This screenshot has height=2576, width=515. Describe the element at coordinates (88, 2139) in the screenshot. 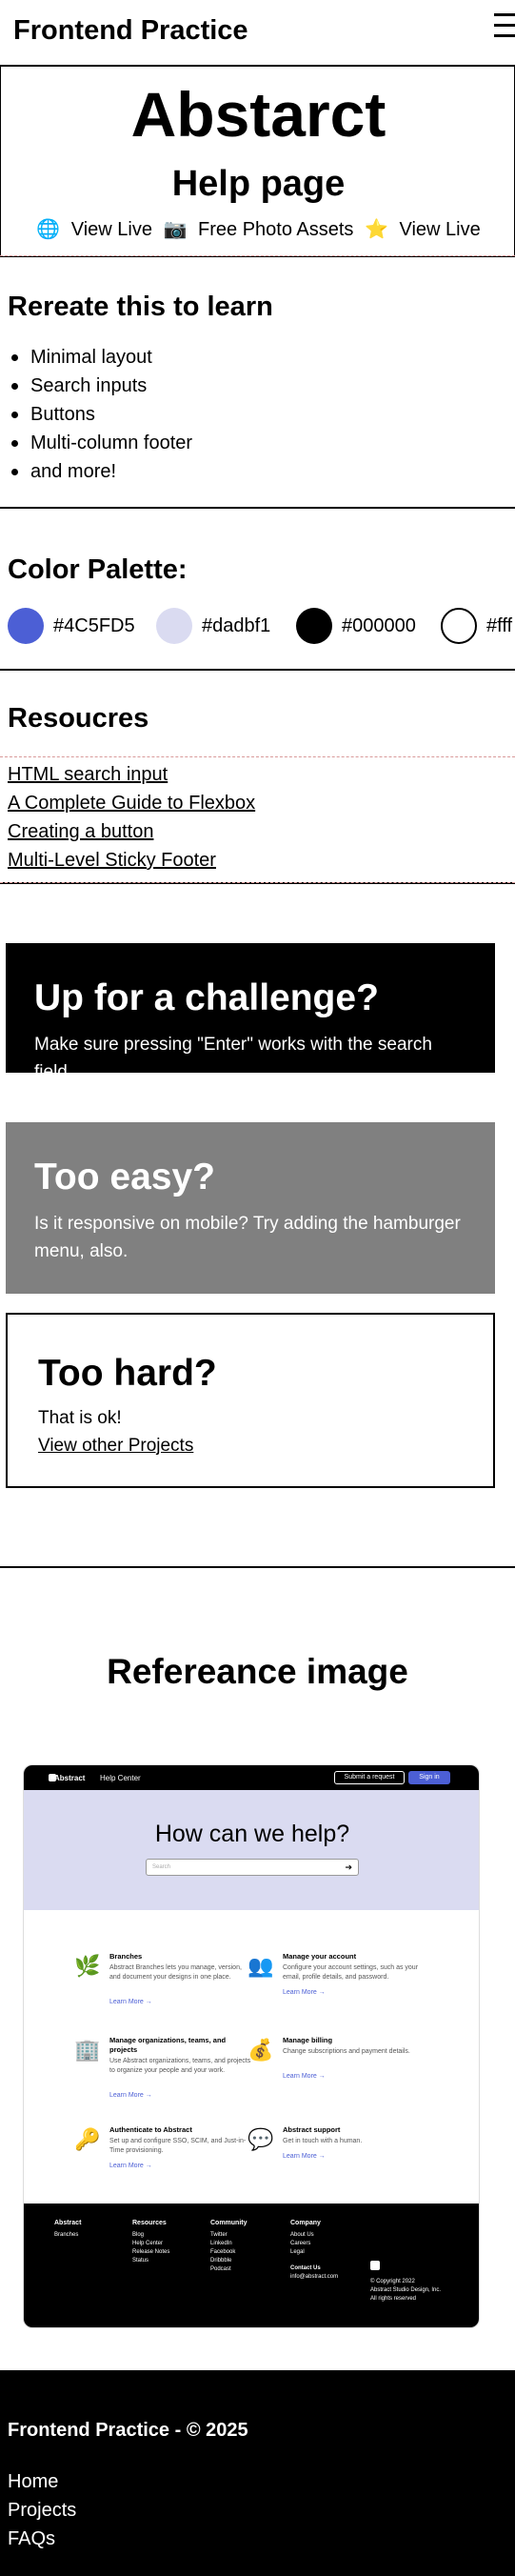

I see `key-icon: 🔑` at that location.